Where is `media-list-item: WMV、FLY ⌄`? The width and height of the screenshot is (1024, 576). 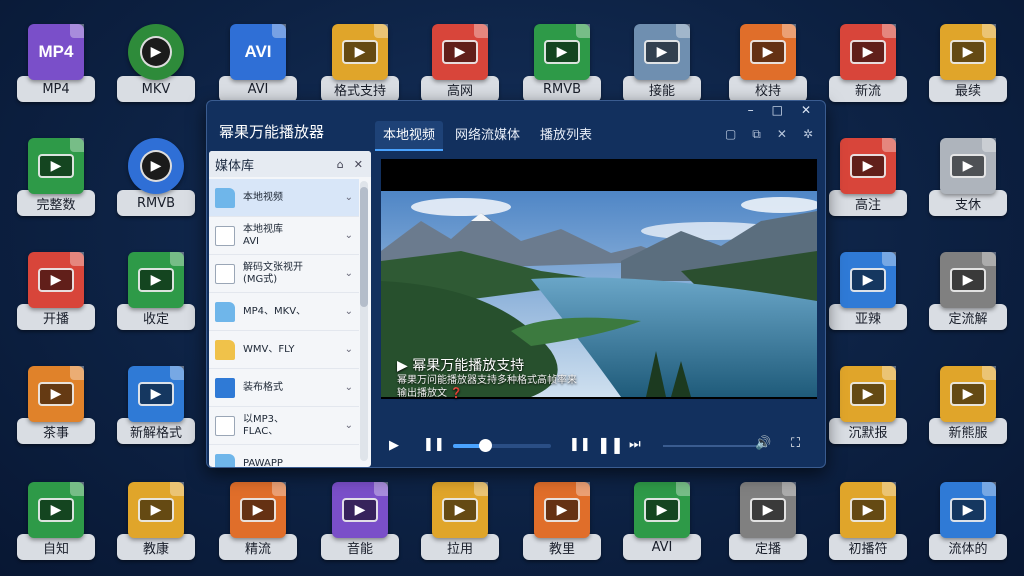
media-list-item: WMV、FLY ⌄ is located at coordinates (284, 350).